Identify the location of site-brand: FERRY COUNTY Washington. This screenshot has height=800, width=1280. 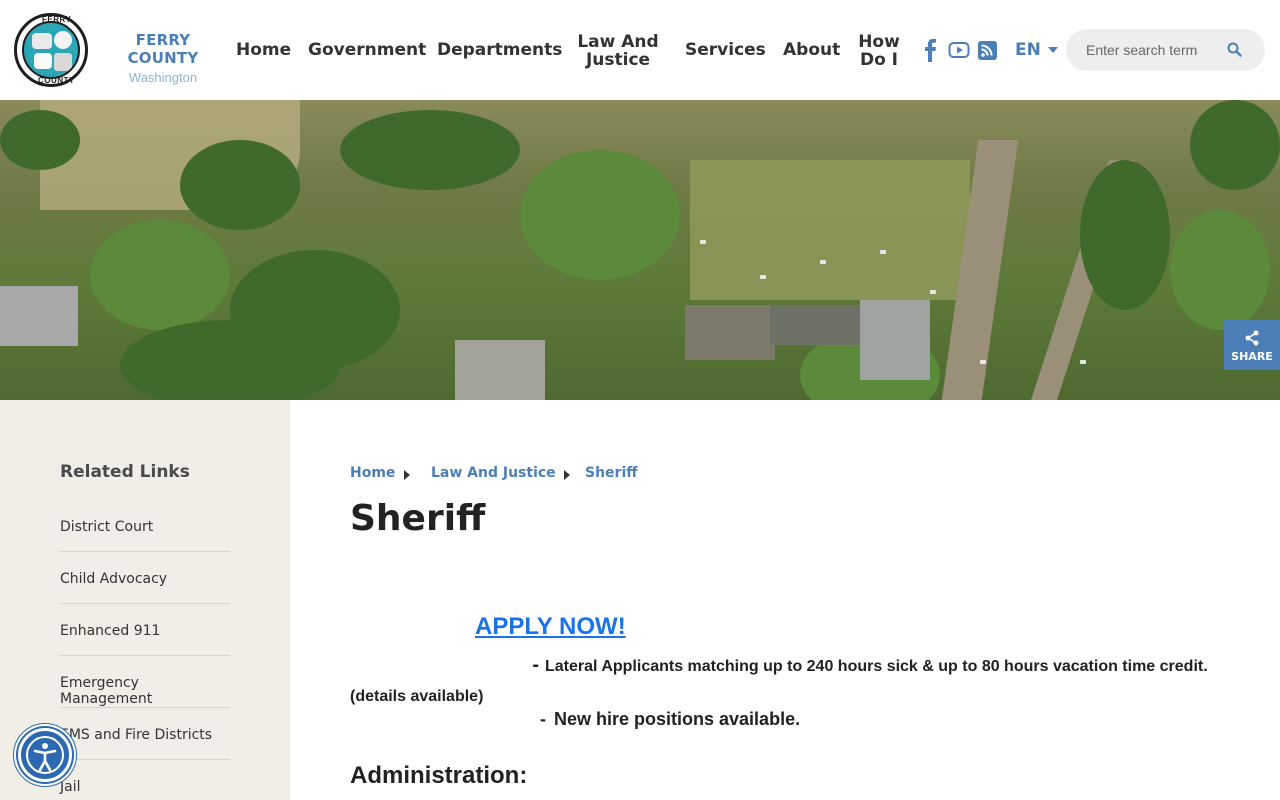
(163, 58).